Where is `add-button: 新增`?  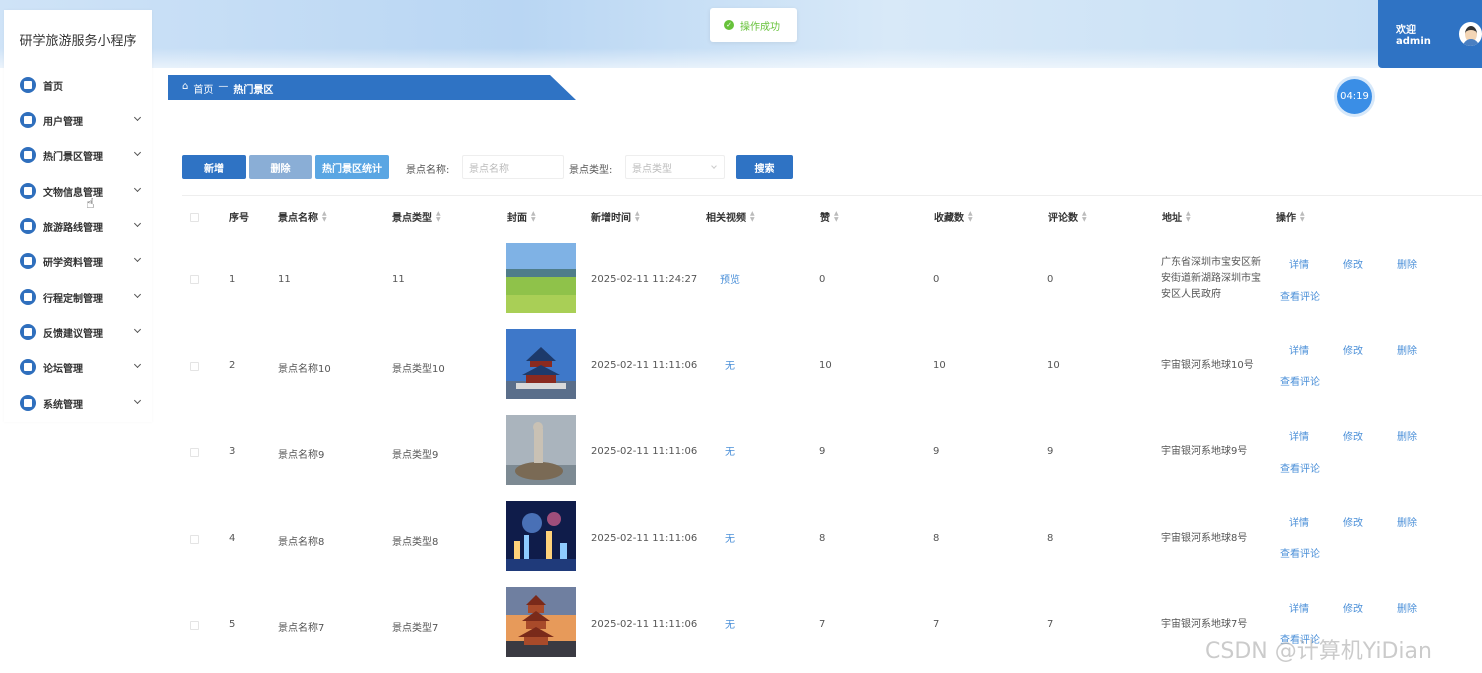
add-button: 新增 is located at coordinates (214, 167).